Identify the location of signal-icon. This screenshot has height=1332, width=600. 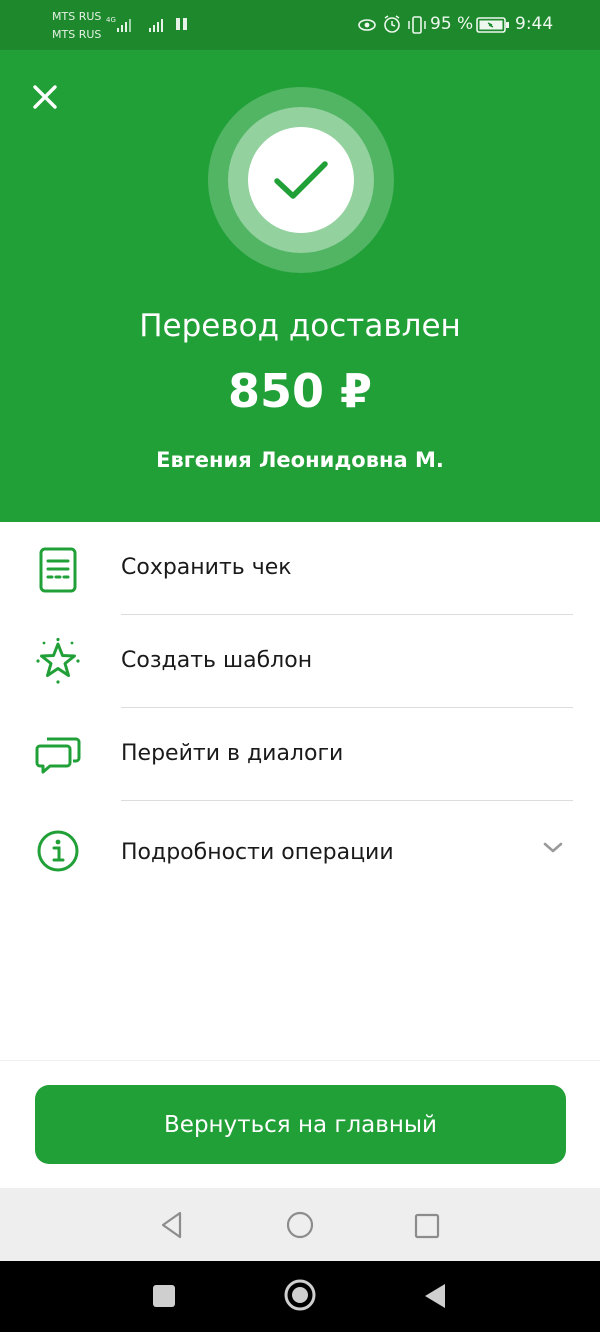
(156, 25).